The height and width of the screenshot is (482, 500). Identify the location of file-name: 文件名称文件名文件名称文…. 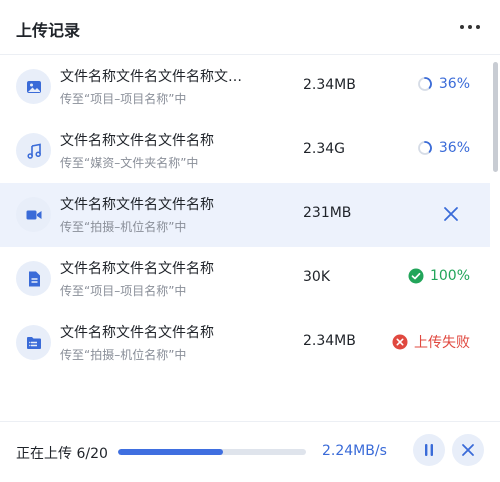
(151, 77).